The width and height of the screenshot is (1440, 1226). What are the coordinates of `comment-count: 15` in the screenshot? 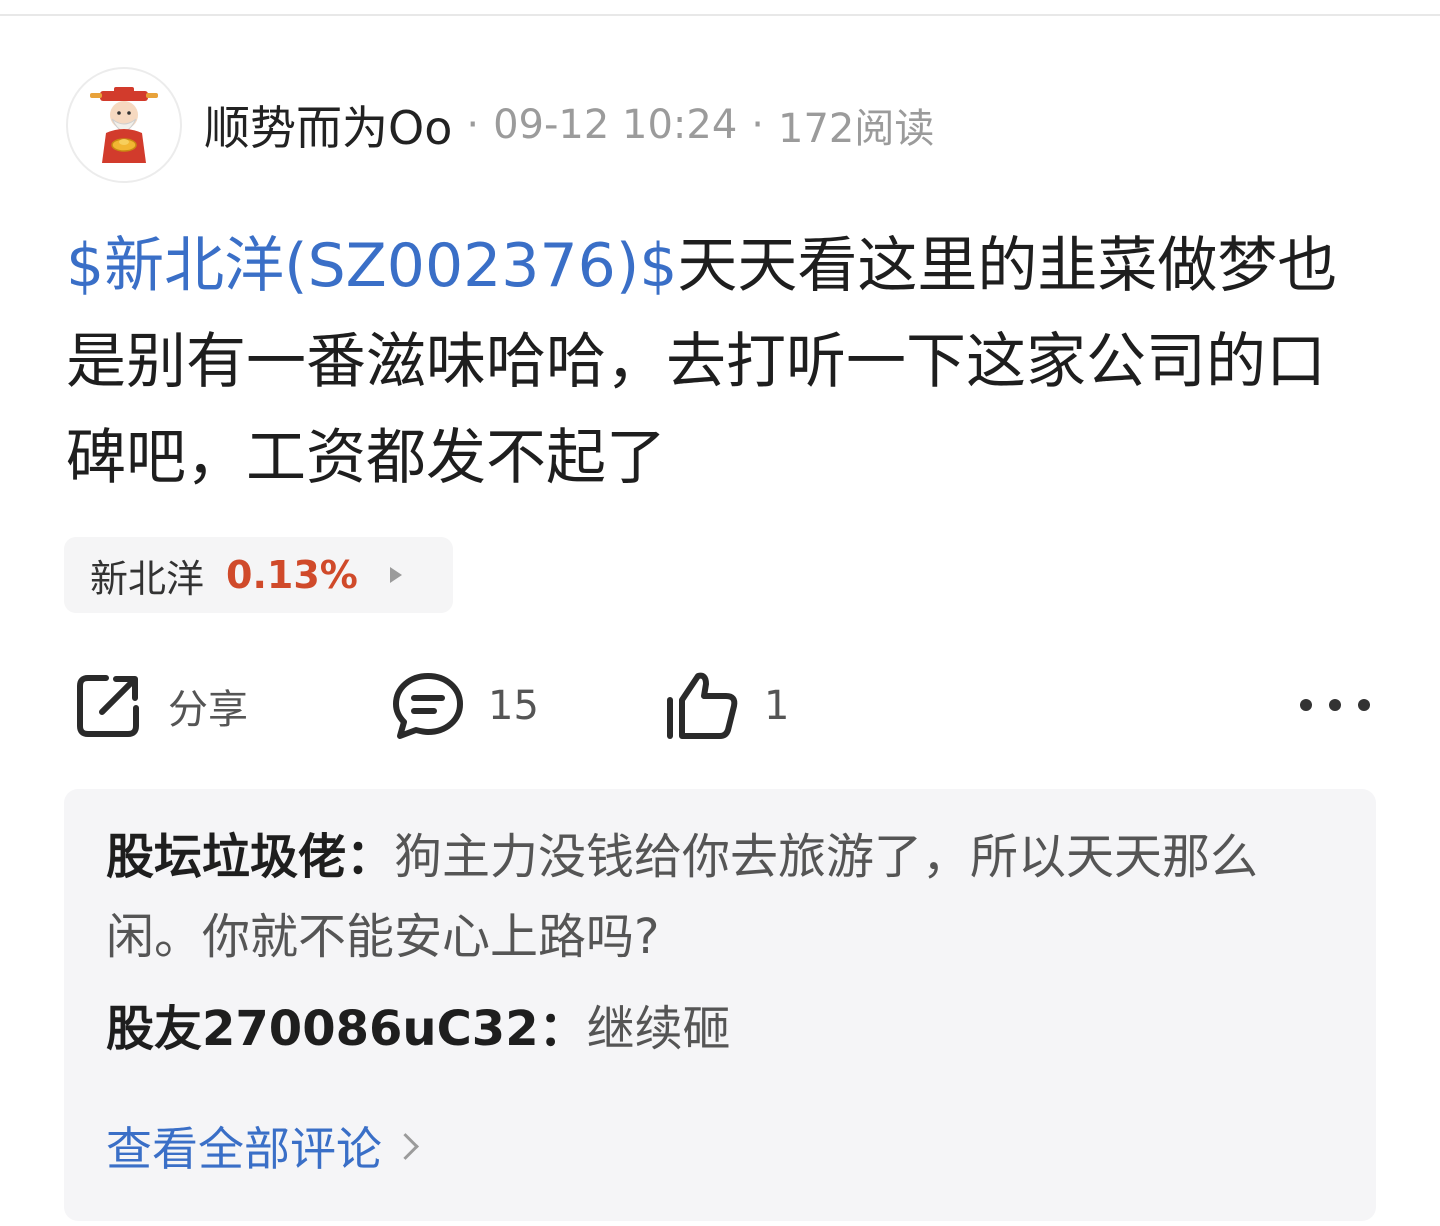 It's located at (513, 706).